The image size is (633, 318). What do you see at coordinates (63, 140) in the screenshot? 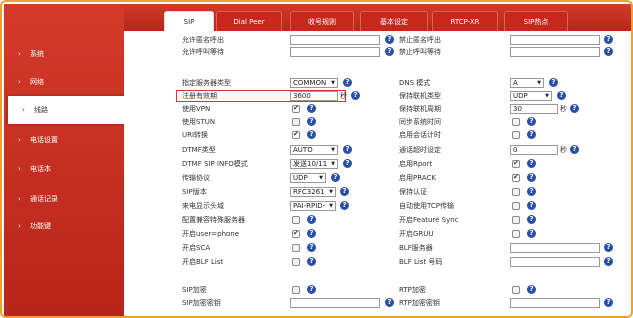
I see `sidebar-item-phone-settings: › 电话设置` at bounding box center [63, 140].